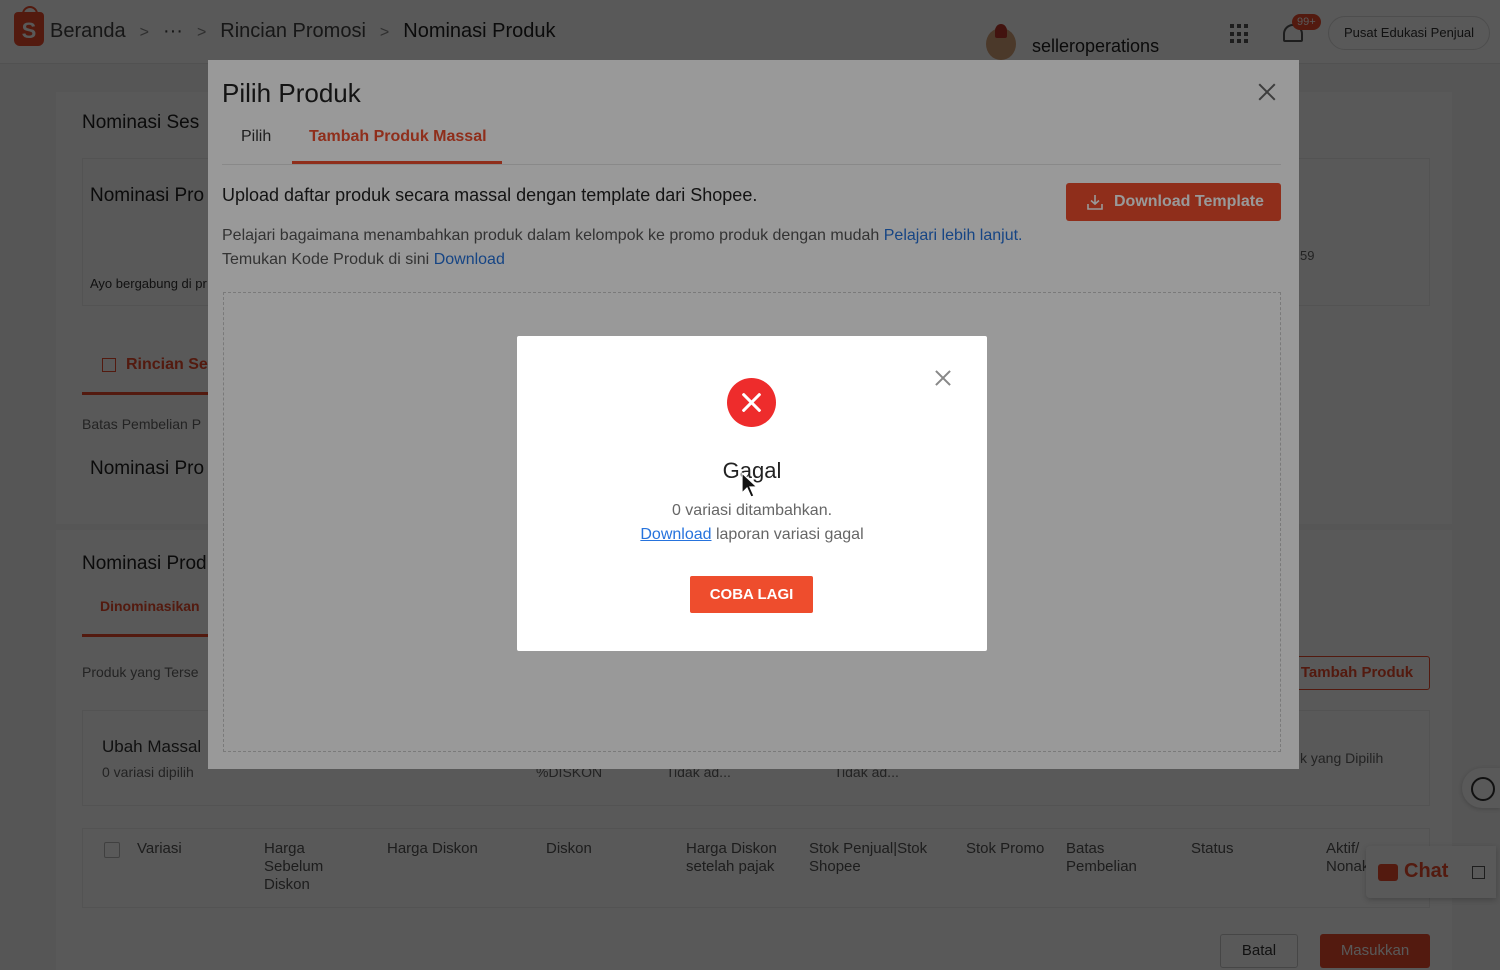 This screenshot has width=1500, height=970. What do you see at coordinates (675, 534) in the screenshot?
I see `download-report-link: Download` at bounding box center [675, 534].